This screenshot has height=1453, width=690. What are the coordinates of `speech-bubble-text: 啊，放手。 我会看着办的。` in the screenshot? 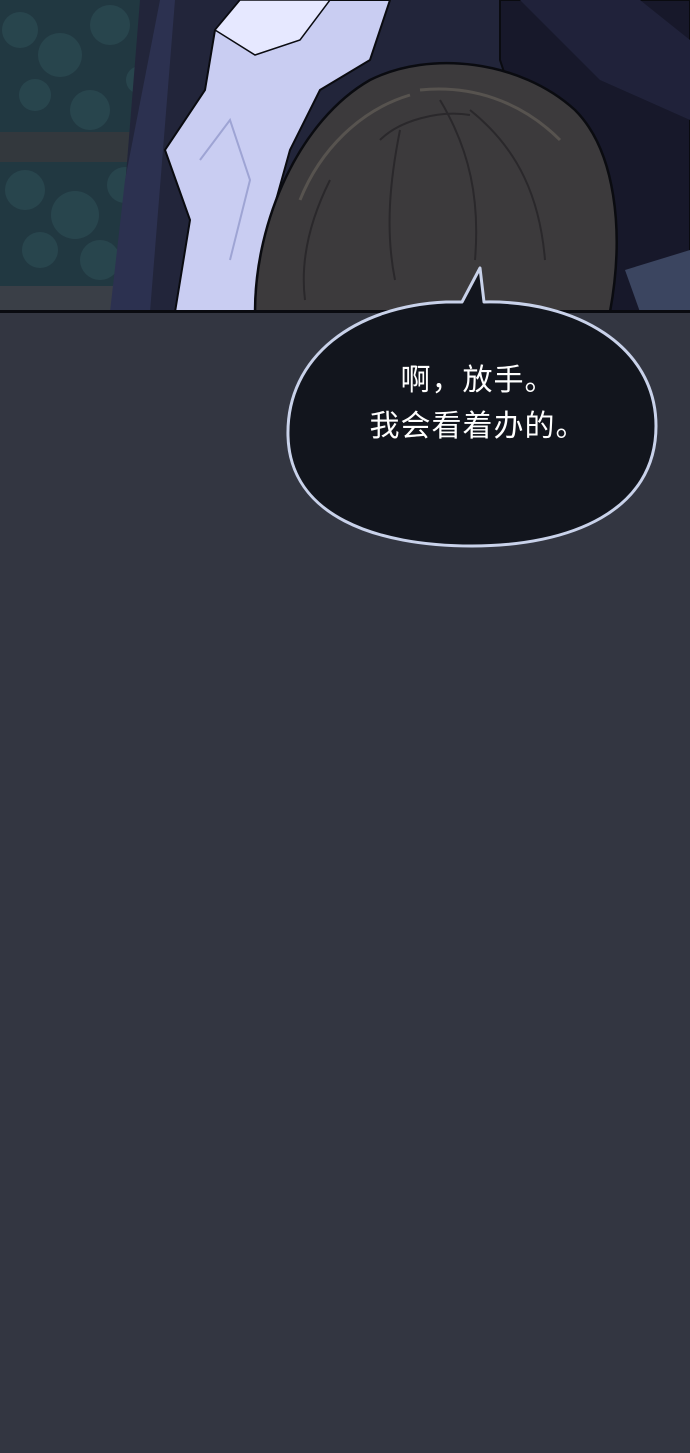 It's located at (478, 404).